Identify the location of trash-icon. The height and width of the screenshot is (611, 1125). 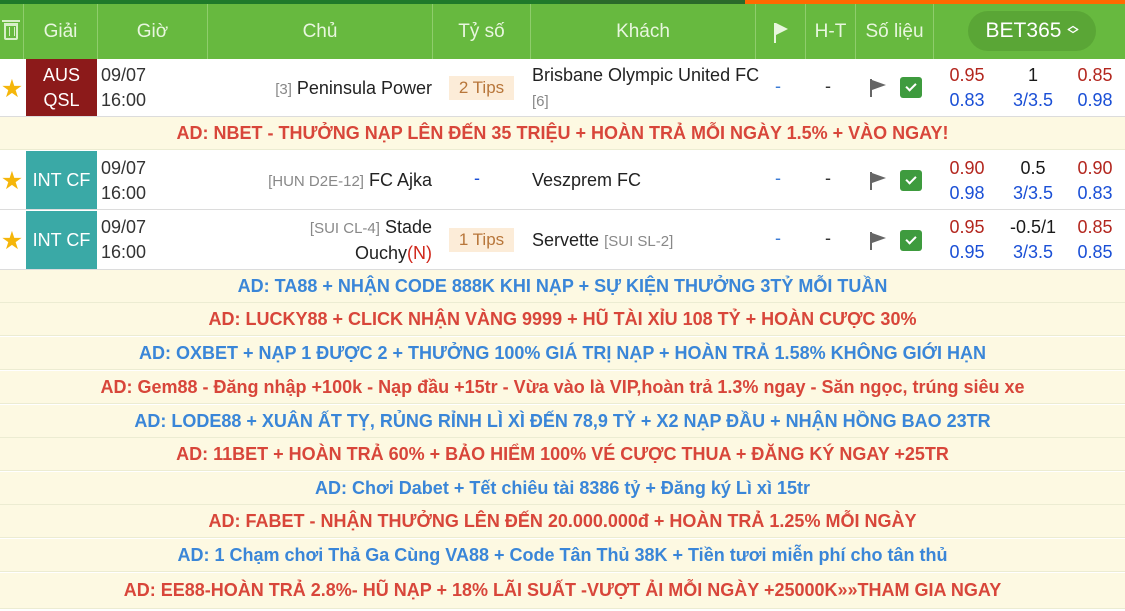
(11, 30).